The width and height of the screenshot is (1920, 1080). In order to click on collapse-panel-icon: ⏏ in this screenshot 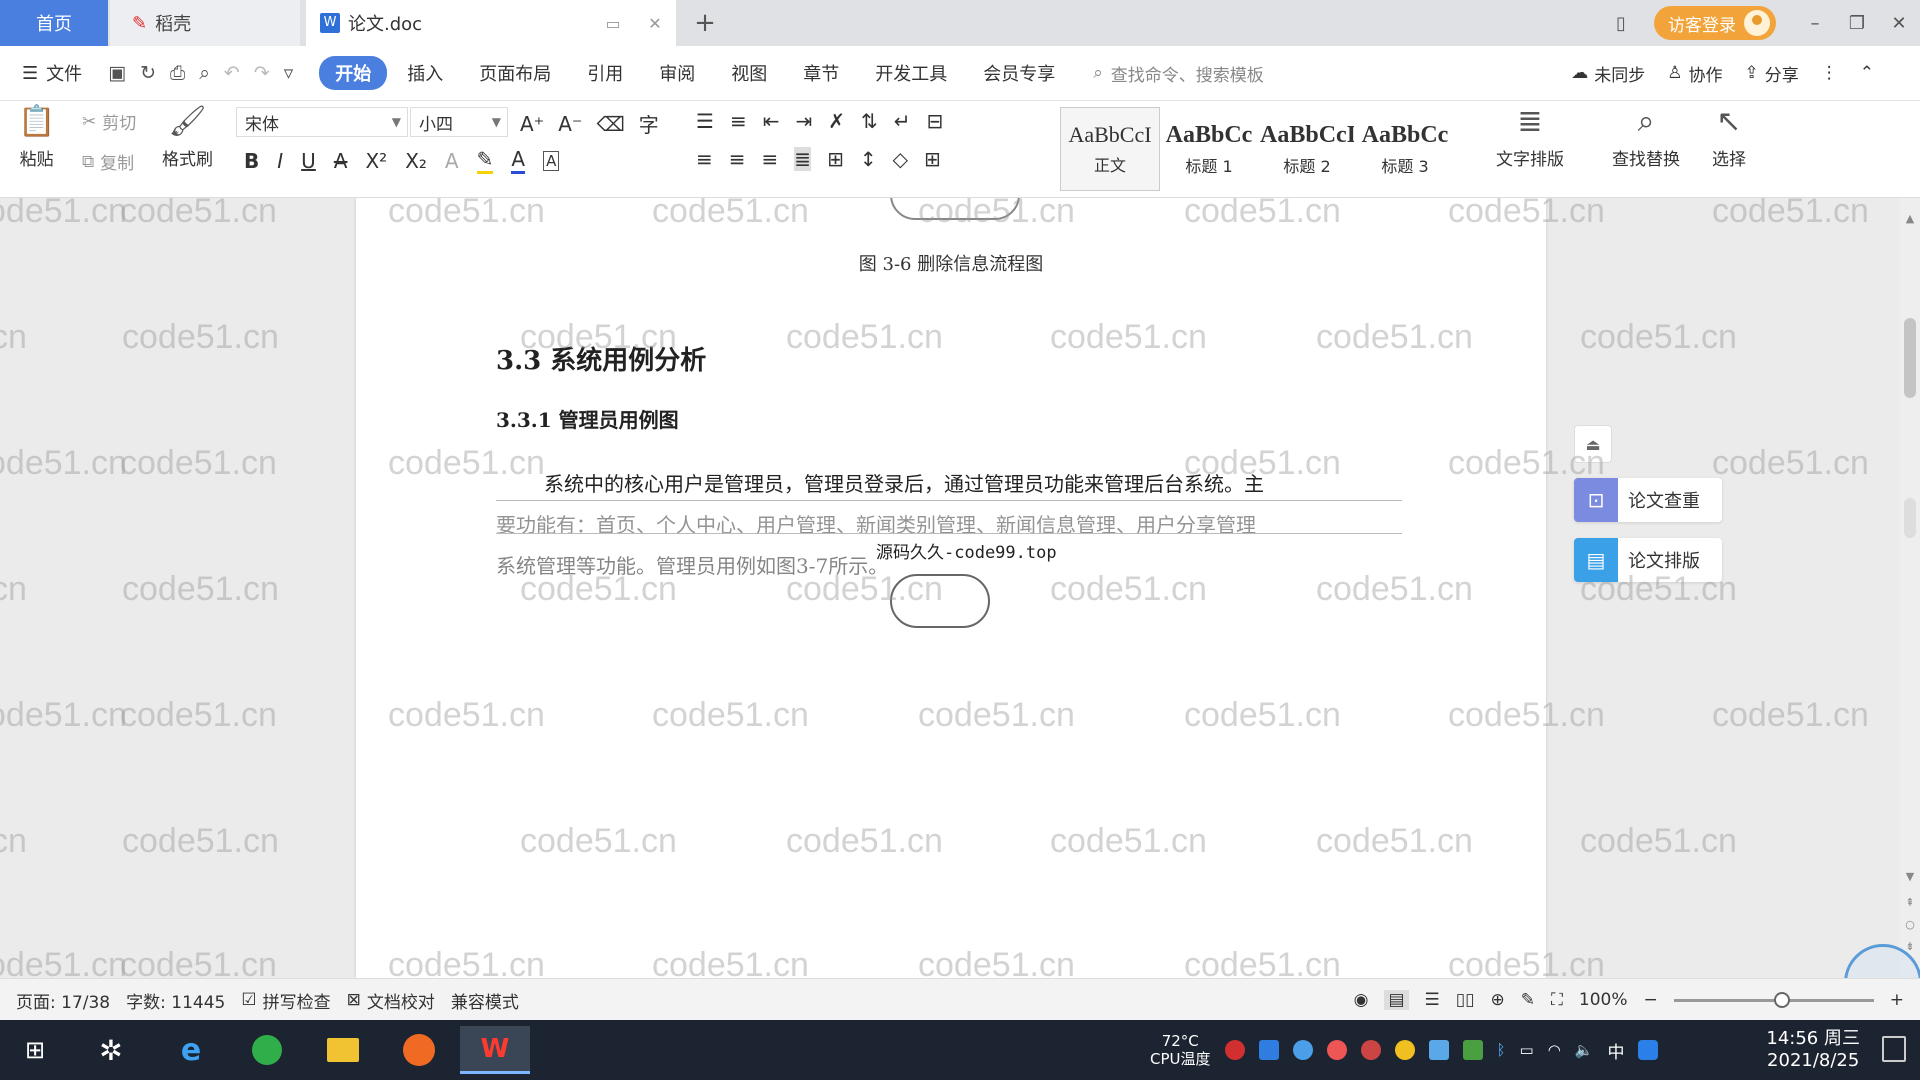, I will do `click(1593, 444)`.